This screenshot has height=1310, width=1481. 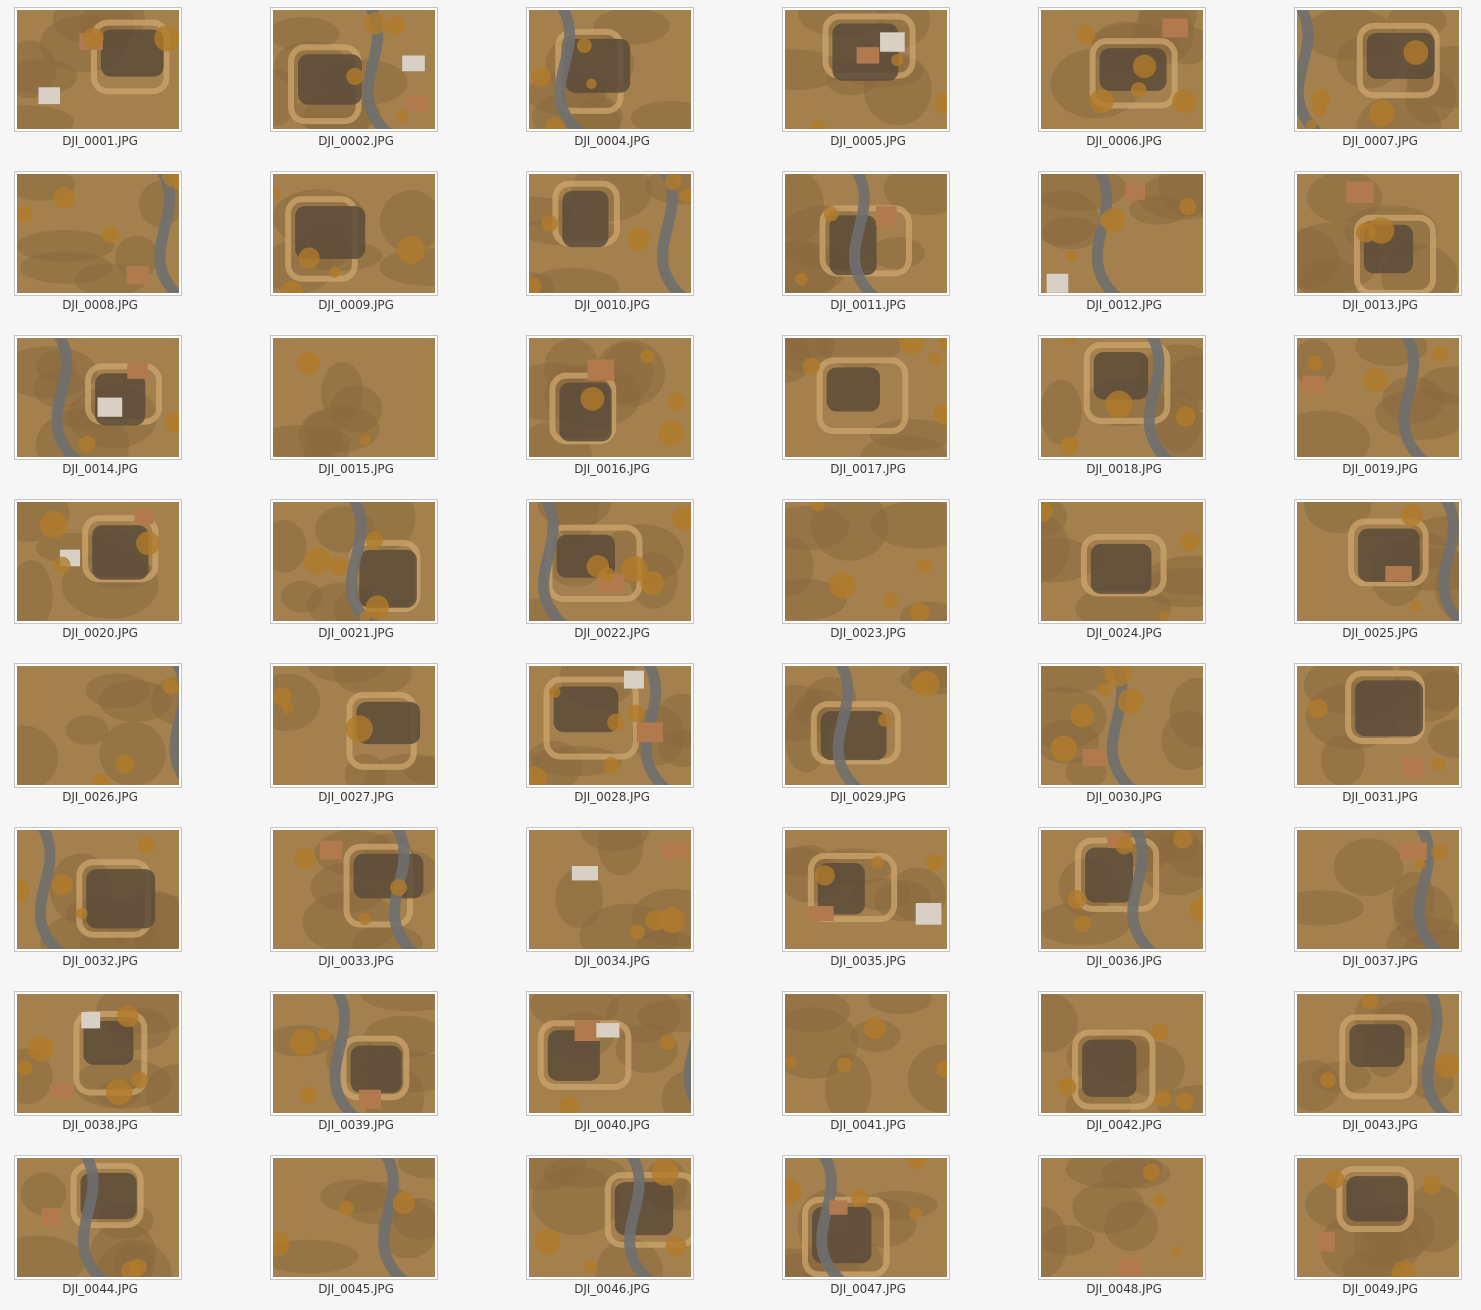 I want to click on file-item: DJI_0021.JPG, so click(x=356, y=567).